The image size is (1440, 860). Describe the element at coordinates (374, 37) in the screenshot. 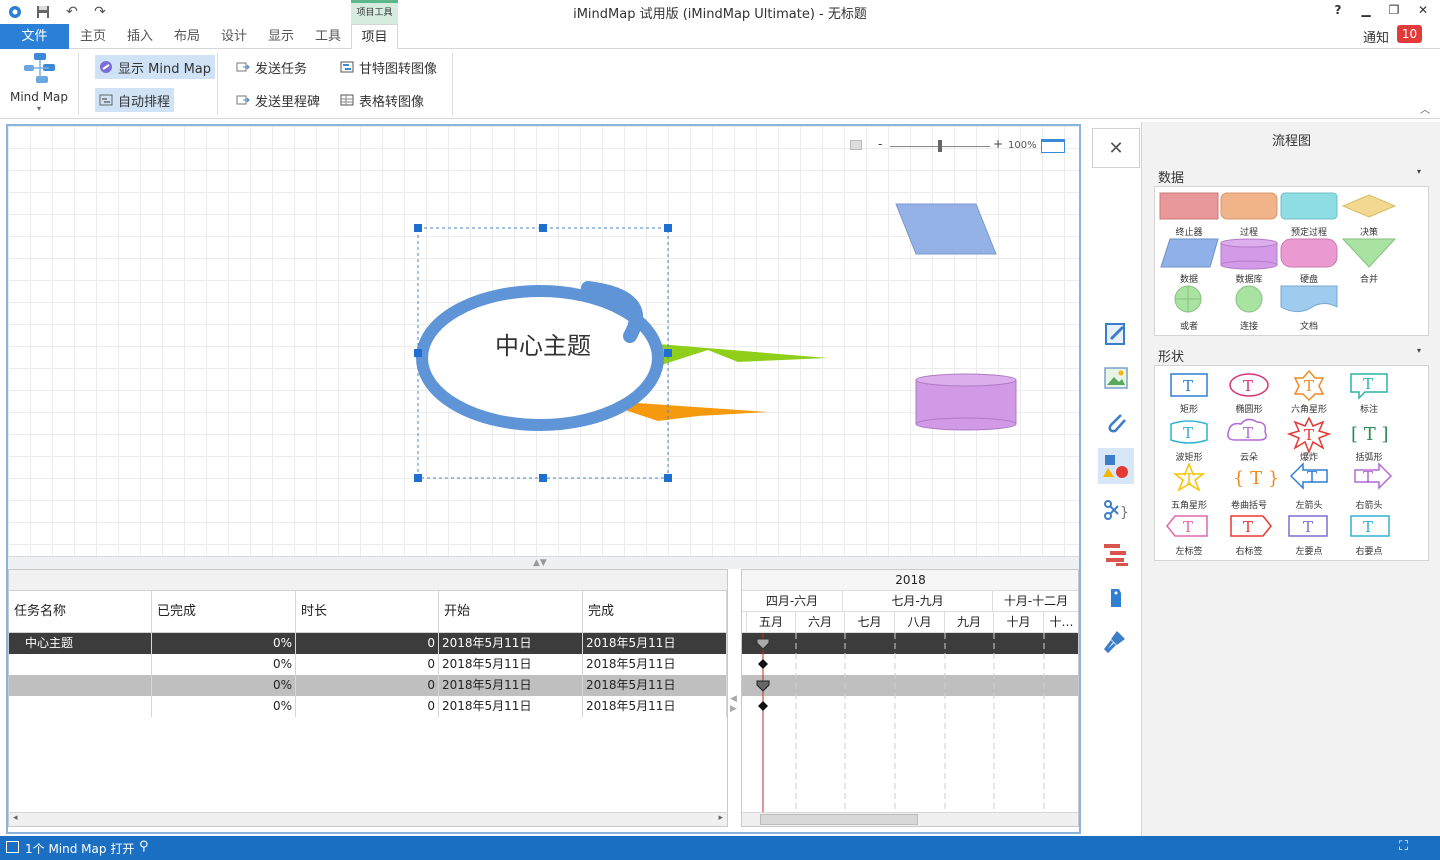

I see `tab-project: 项目` at that location.